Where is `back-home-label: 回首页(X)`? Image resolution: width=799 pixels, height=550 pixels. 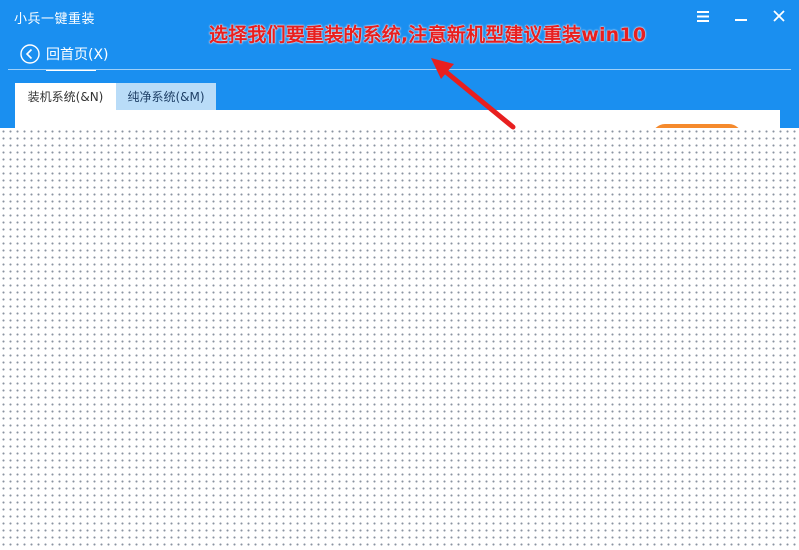
back-home-label: 回首页(X) is located at coordinates (77, 55).